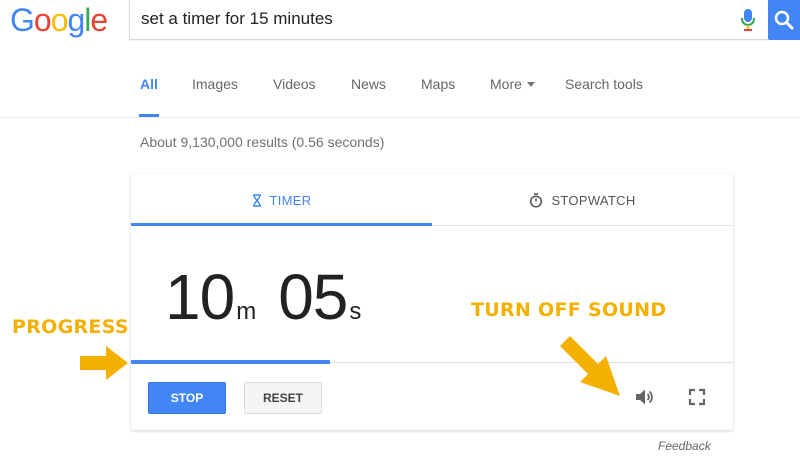 This screenshot has width=800, height=464. What do you see at coordinates (257, 200) in the screenshot?
I see `hourglass-icon` at bounding box center [257, 200].